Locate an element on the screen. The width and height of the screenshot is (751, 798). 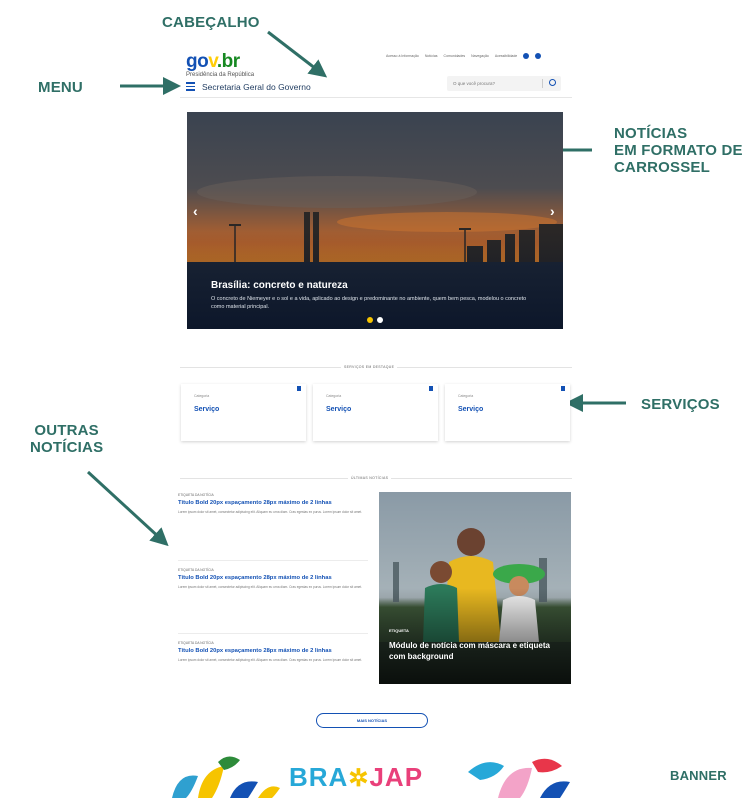
annotation-other-news-line1: OUTRAS is located at coordinates (66, 430).